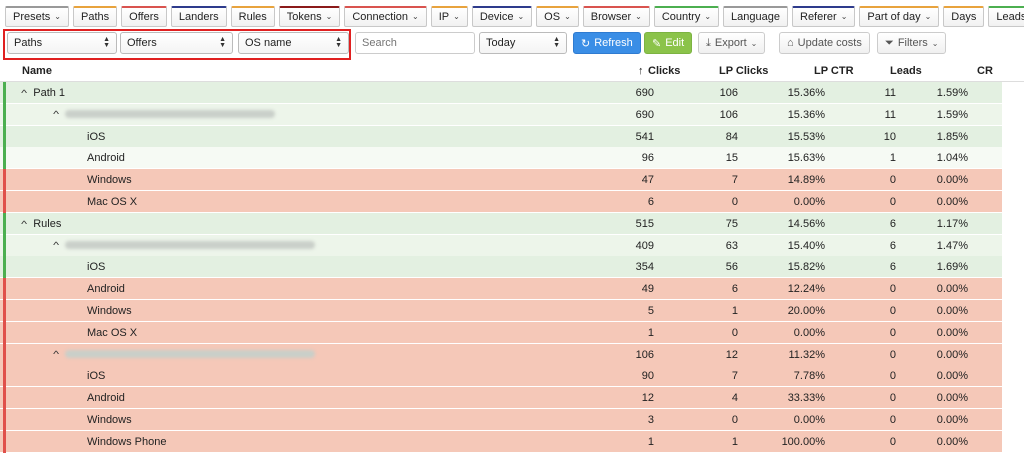  What do you see at coordinates (664, 71) in the screenshot?
I see `column-header-clicks: Clicks` at bounding box center [664, 71].